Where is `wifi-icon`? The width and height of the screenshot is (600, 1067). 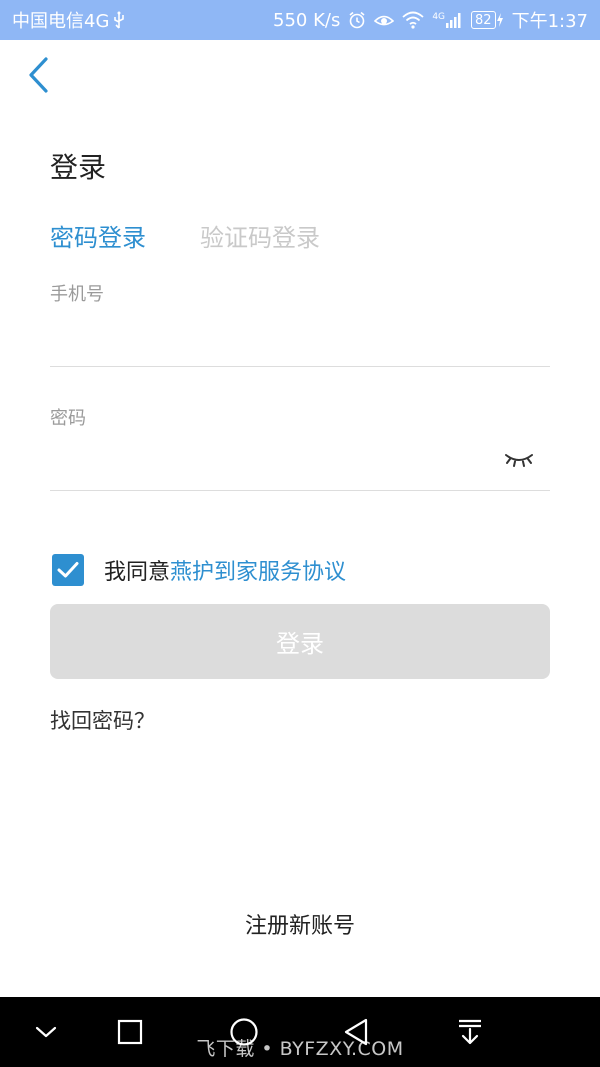
wifi-icon is located at coordinates (413, 20).